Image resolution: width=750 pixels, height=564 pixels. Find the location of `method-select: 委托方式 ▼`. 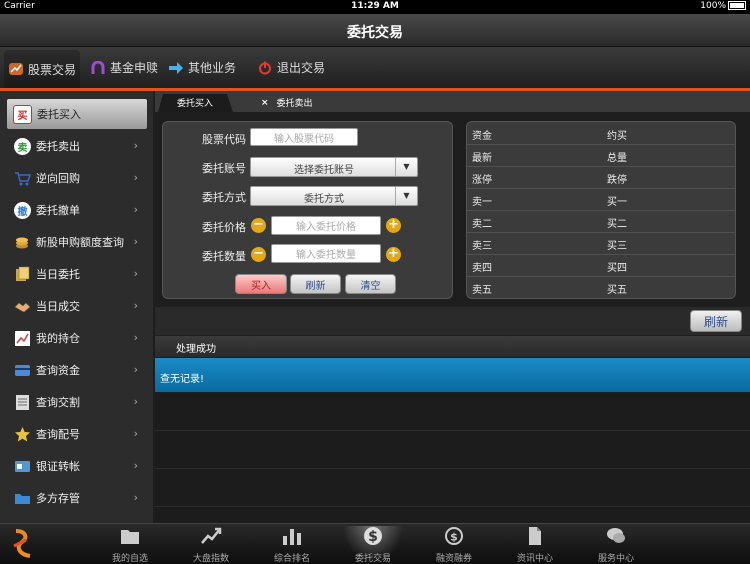

method-select: 委托方式 ▼ is located at coordinates (334, 196).